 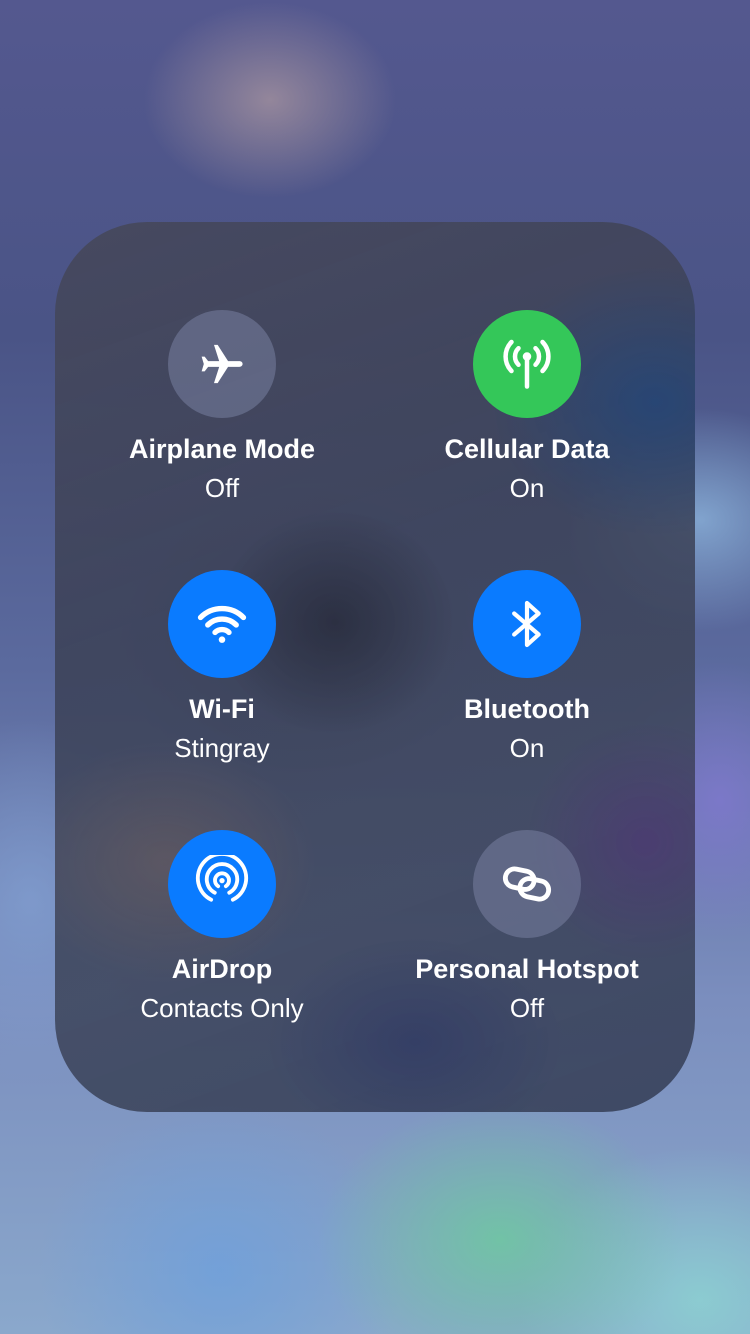 I want to click on airdrop-status: Contacts Only, so click(x=222, y=1008).